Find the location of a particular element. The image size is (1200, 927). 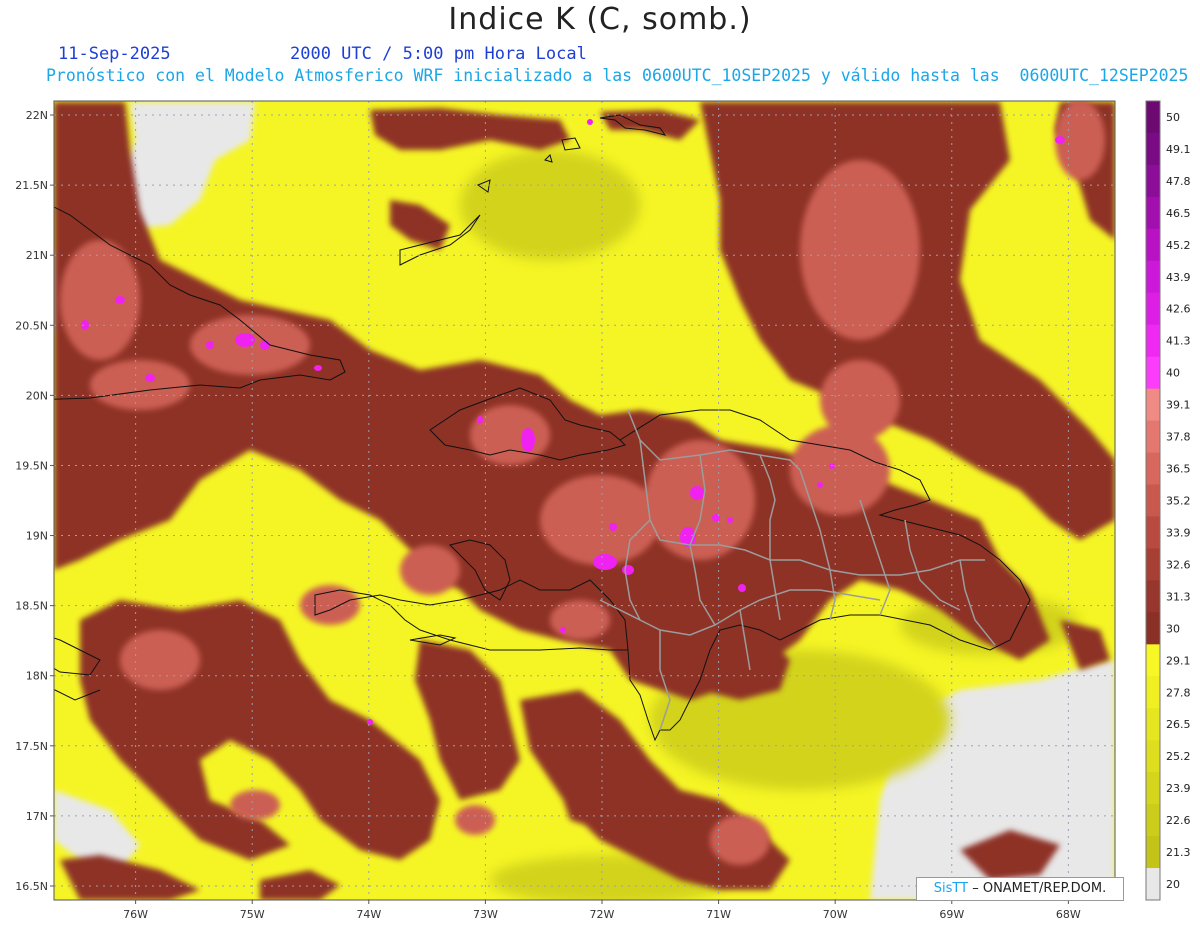

latitude-label: 20N is located at coordinates (37, 395).